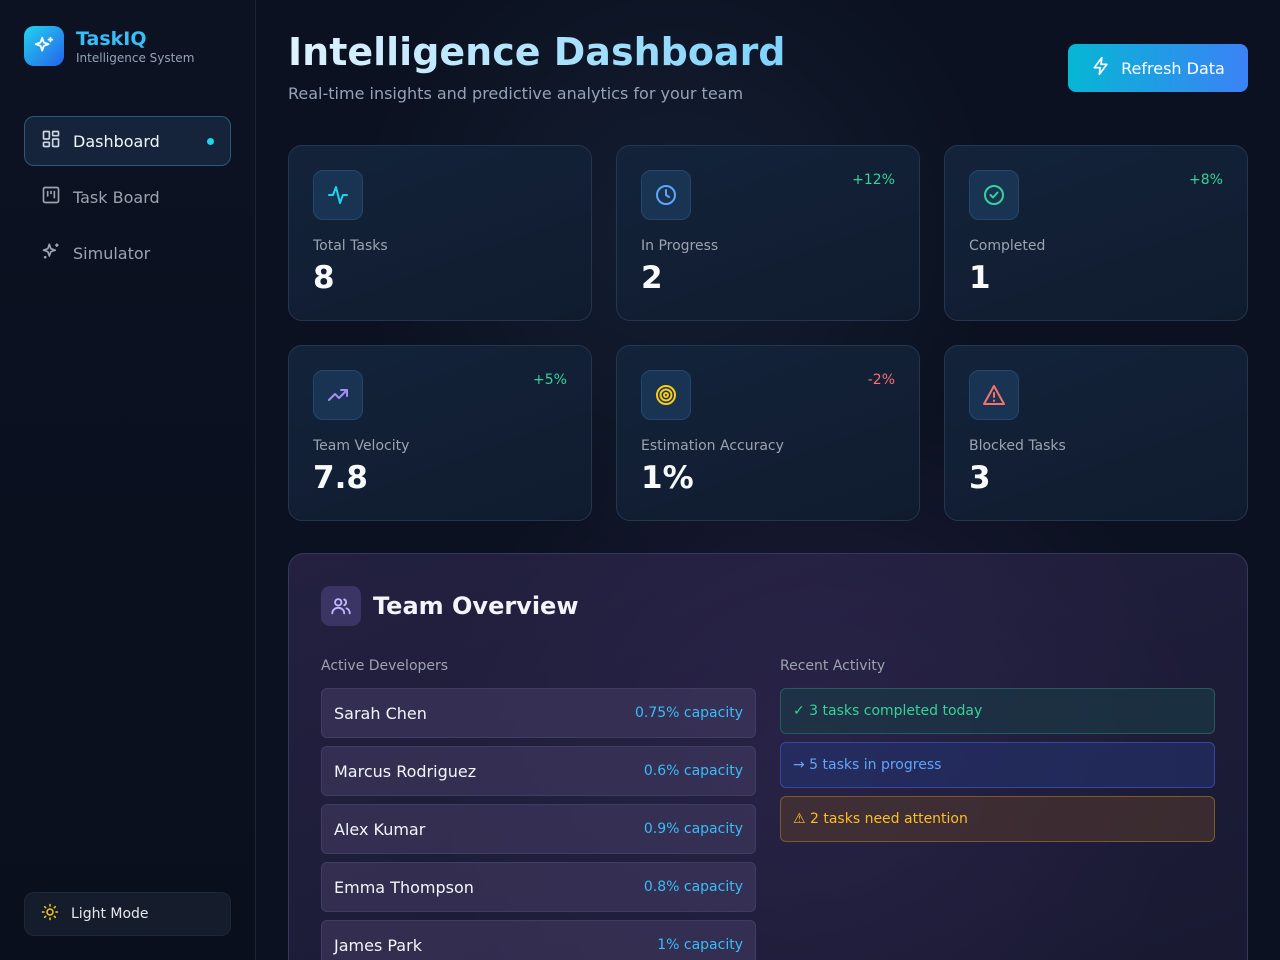 The image size is (1280, 960). I want to click on activity-item-in-progress: → 5 tasks in progress, so click(997, 765).